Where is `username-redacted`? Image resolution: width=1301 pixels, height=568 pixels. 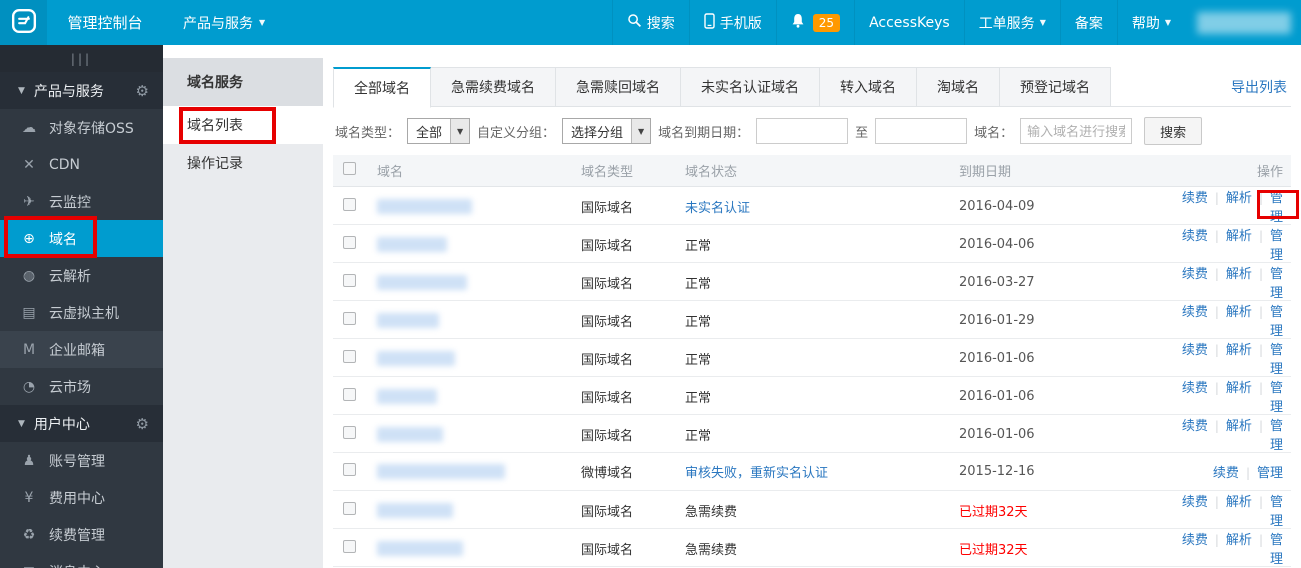 username-redacted is located at coordinates (1244, 22).